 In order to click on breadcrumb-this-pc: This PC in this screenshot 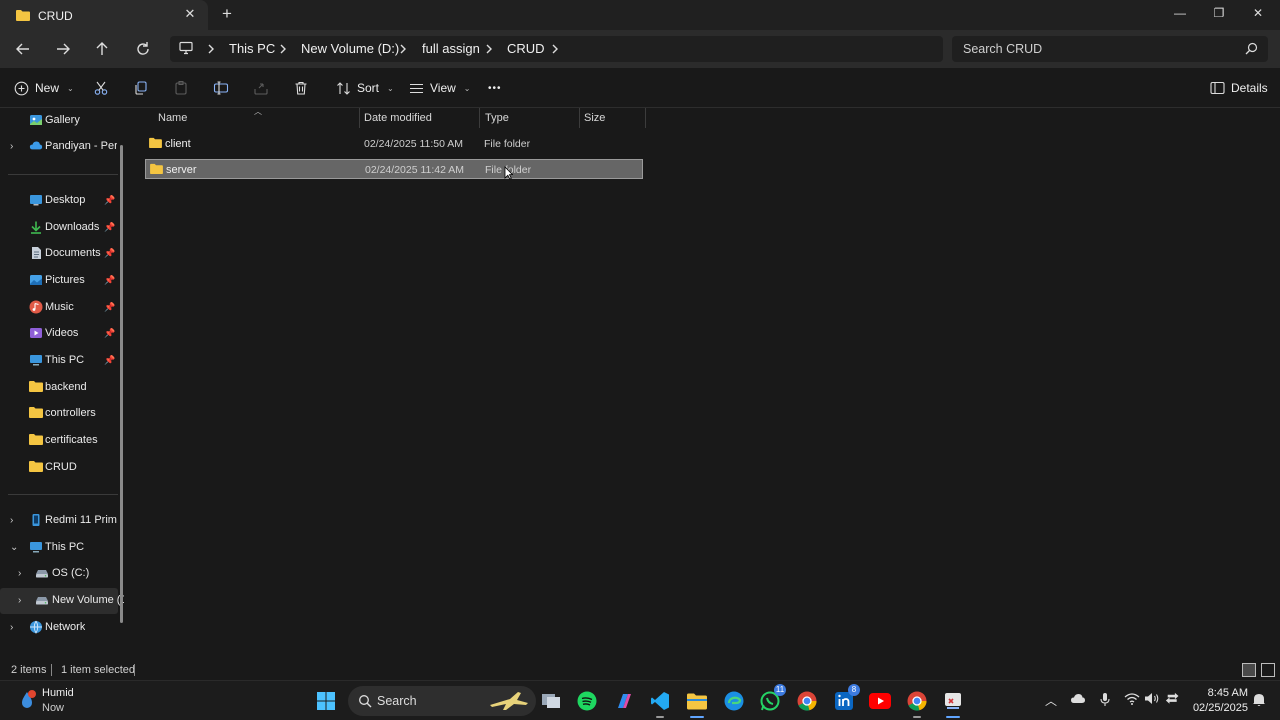, I will do `click(252, 48)`.